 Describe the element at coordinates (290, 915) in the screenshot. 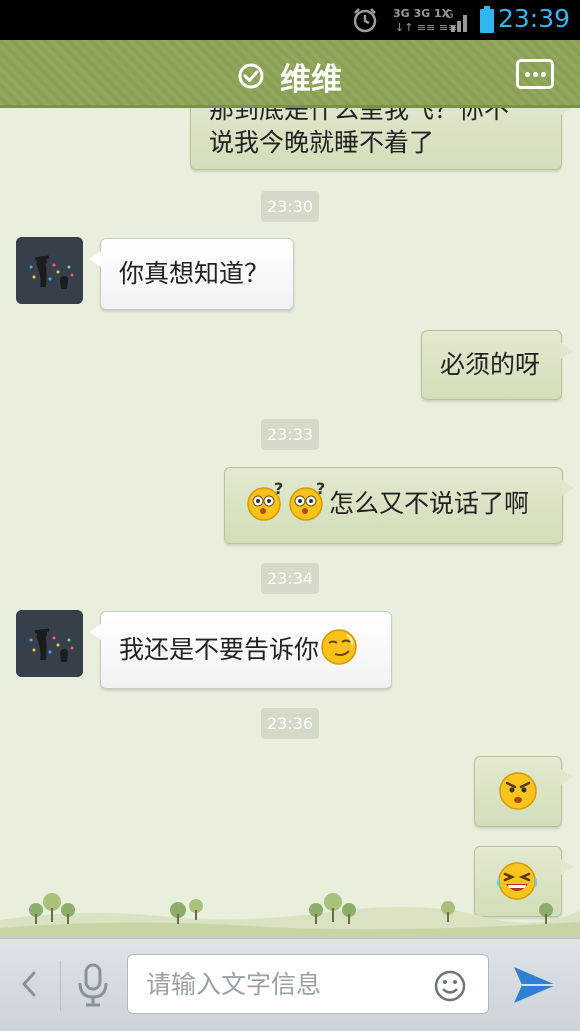

I see `scenery-decoration` at that location.